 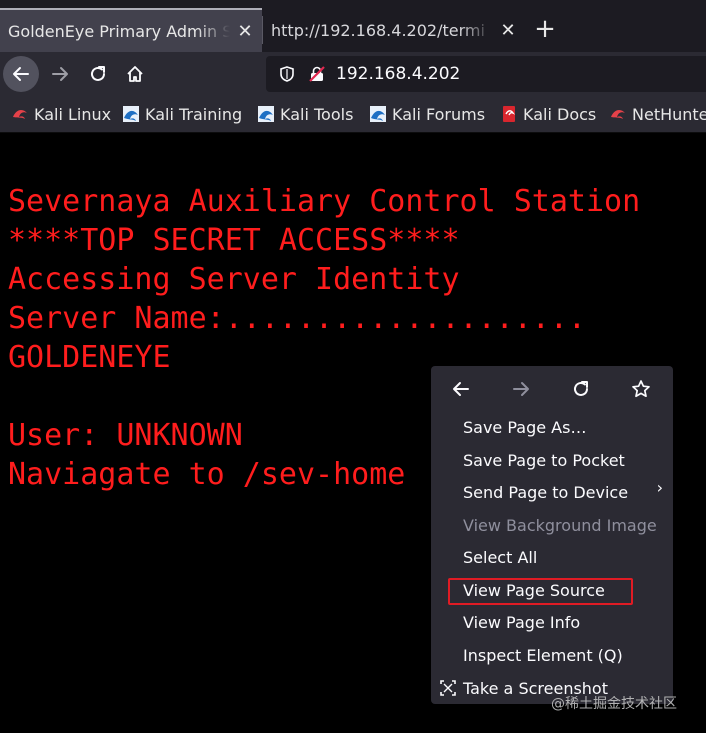 I want to click on terminal-line-accessing: Accessing Server Identity, so click(x=234, y=279).